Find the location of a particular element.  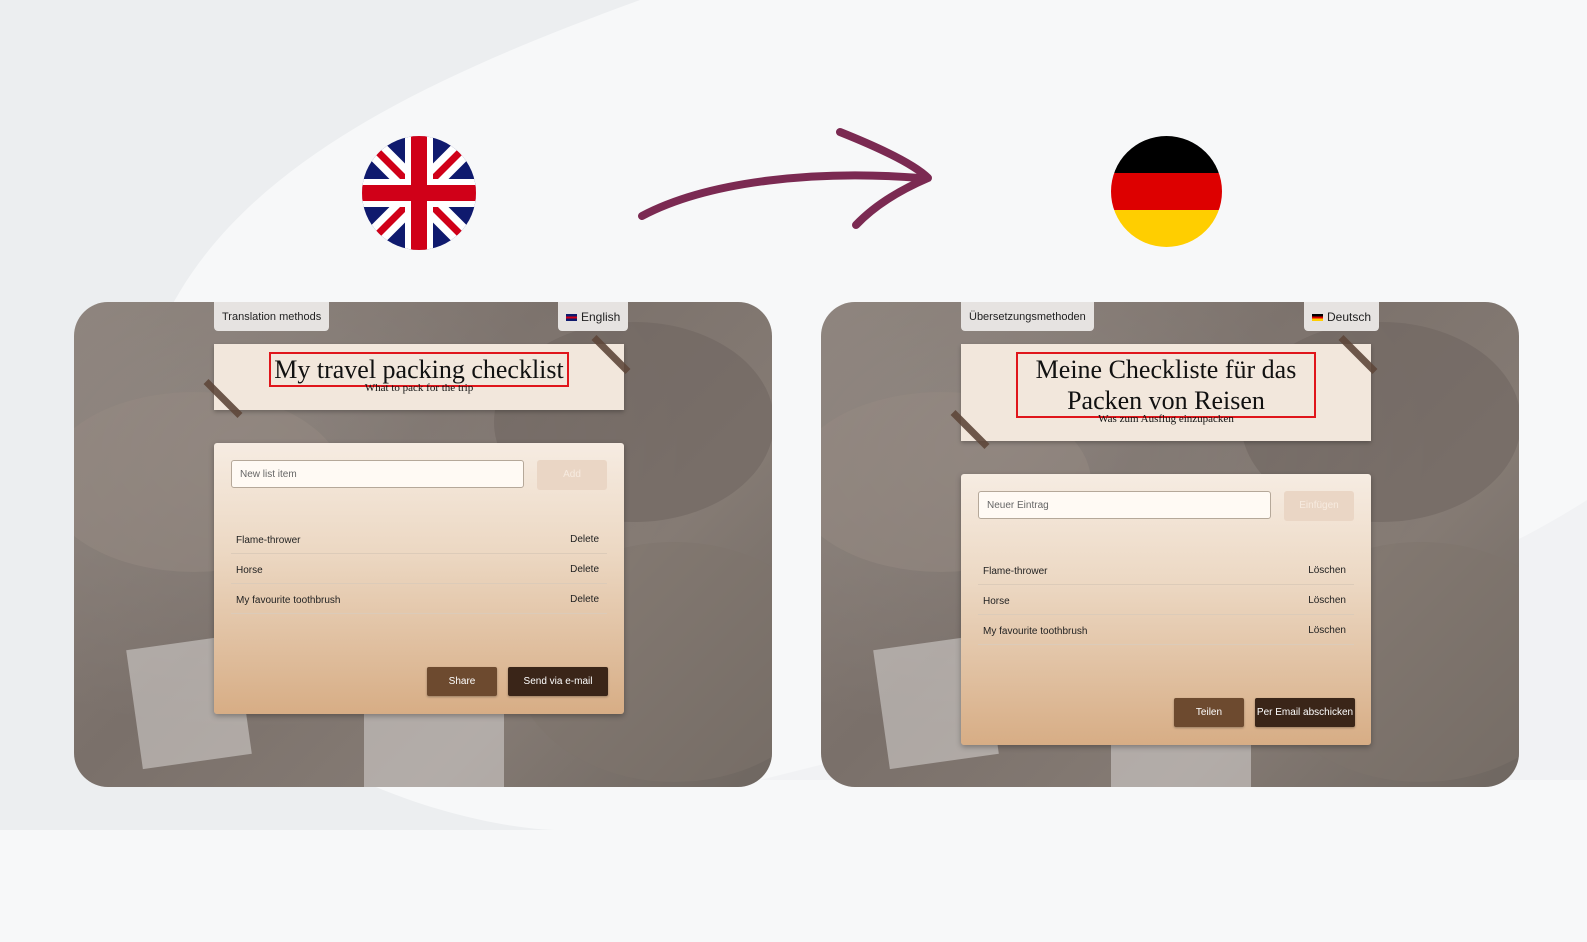

new-item-input: Neuer Eintrag is located at coordinates (1124, 505).